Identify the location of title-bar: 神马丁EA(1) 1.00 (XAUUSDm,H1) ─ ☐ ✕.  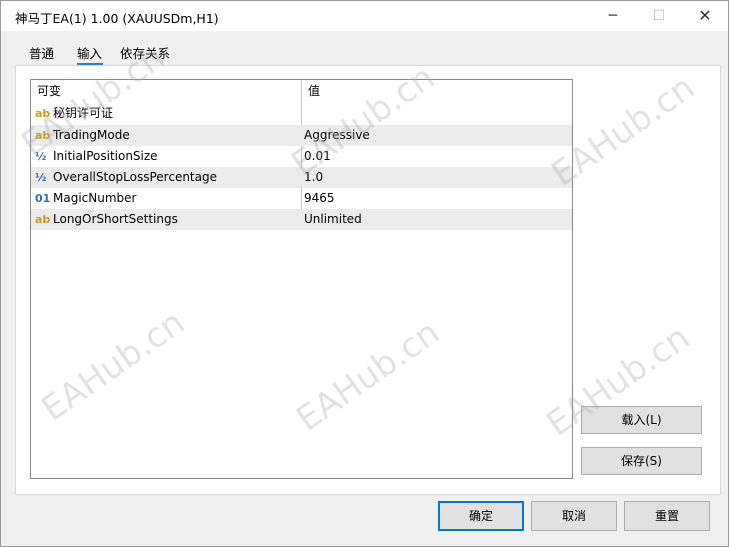
(364, 16).